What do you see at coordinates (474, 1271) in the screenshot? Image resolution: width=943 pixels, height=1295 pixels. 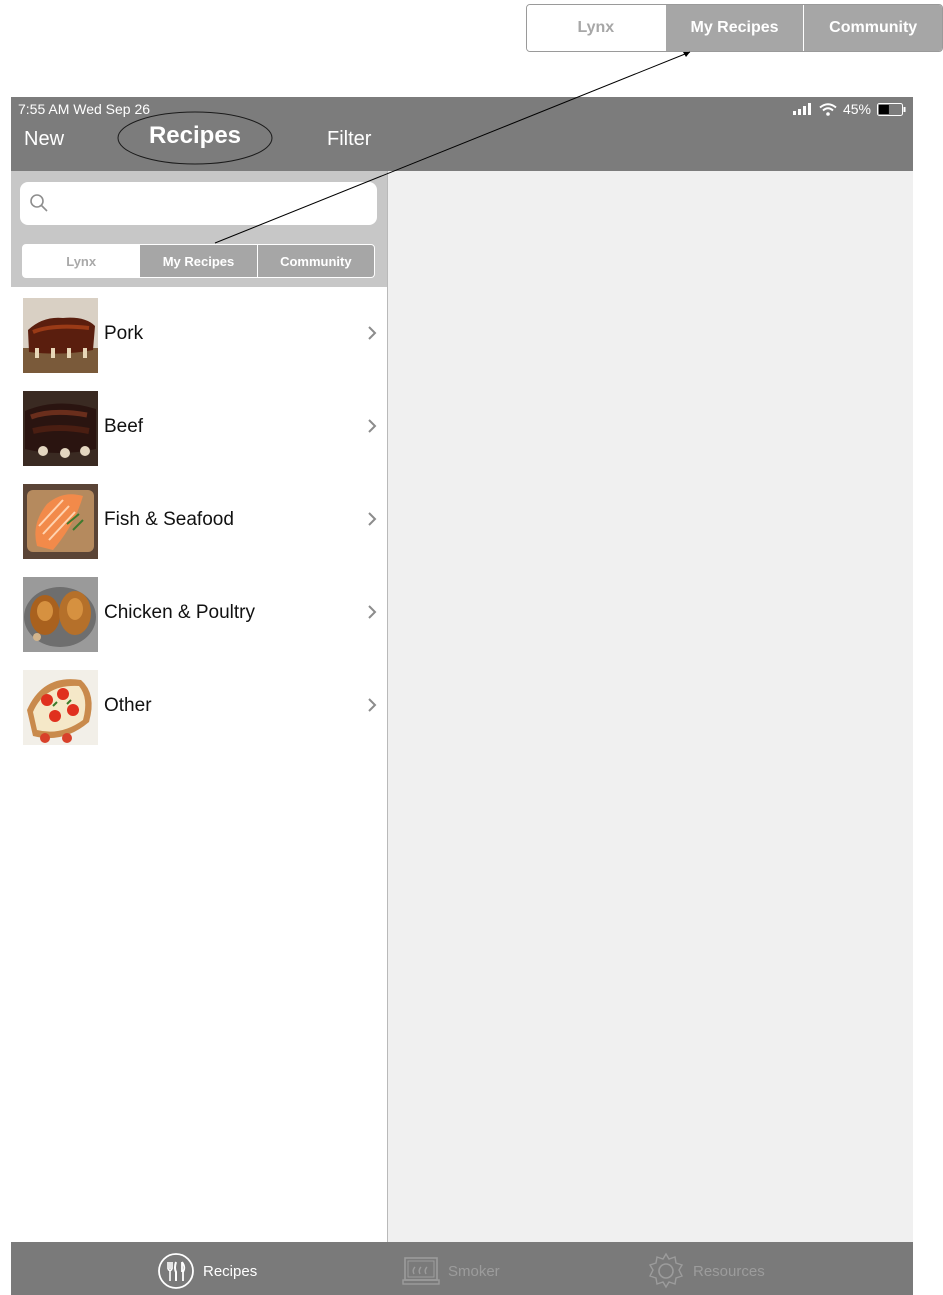 I see `tab-label: Smoker` at bounding box center [474, 1271].